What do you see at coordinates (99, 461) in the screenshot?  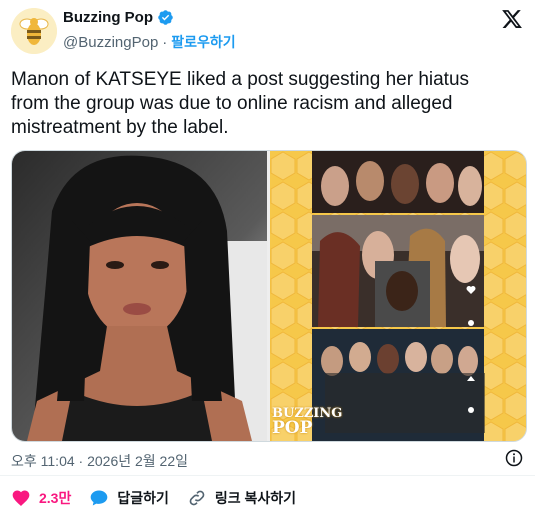 I see `tweet-timestamp: 오후 11:04 · 2026년 2월 22일` at bounding box center [99, 461].